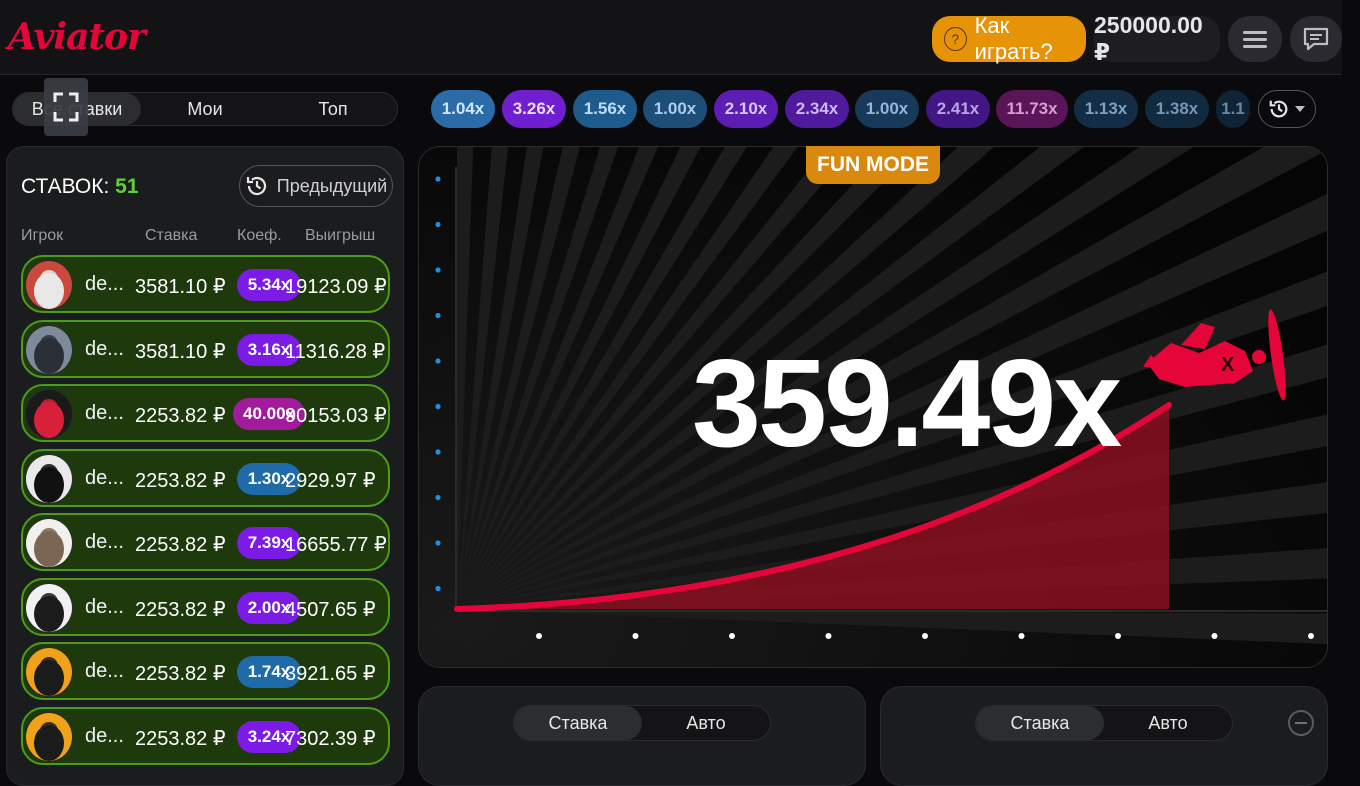 The height and width of the screenshot is (786, 1360). Describe the element at coordinates (605, 109) in the screenshot. I see `history-multiplier: 1.56x` at that location.